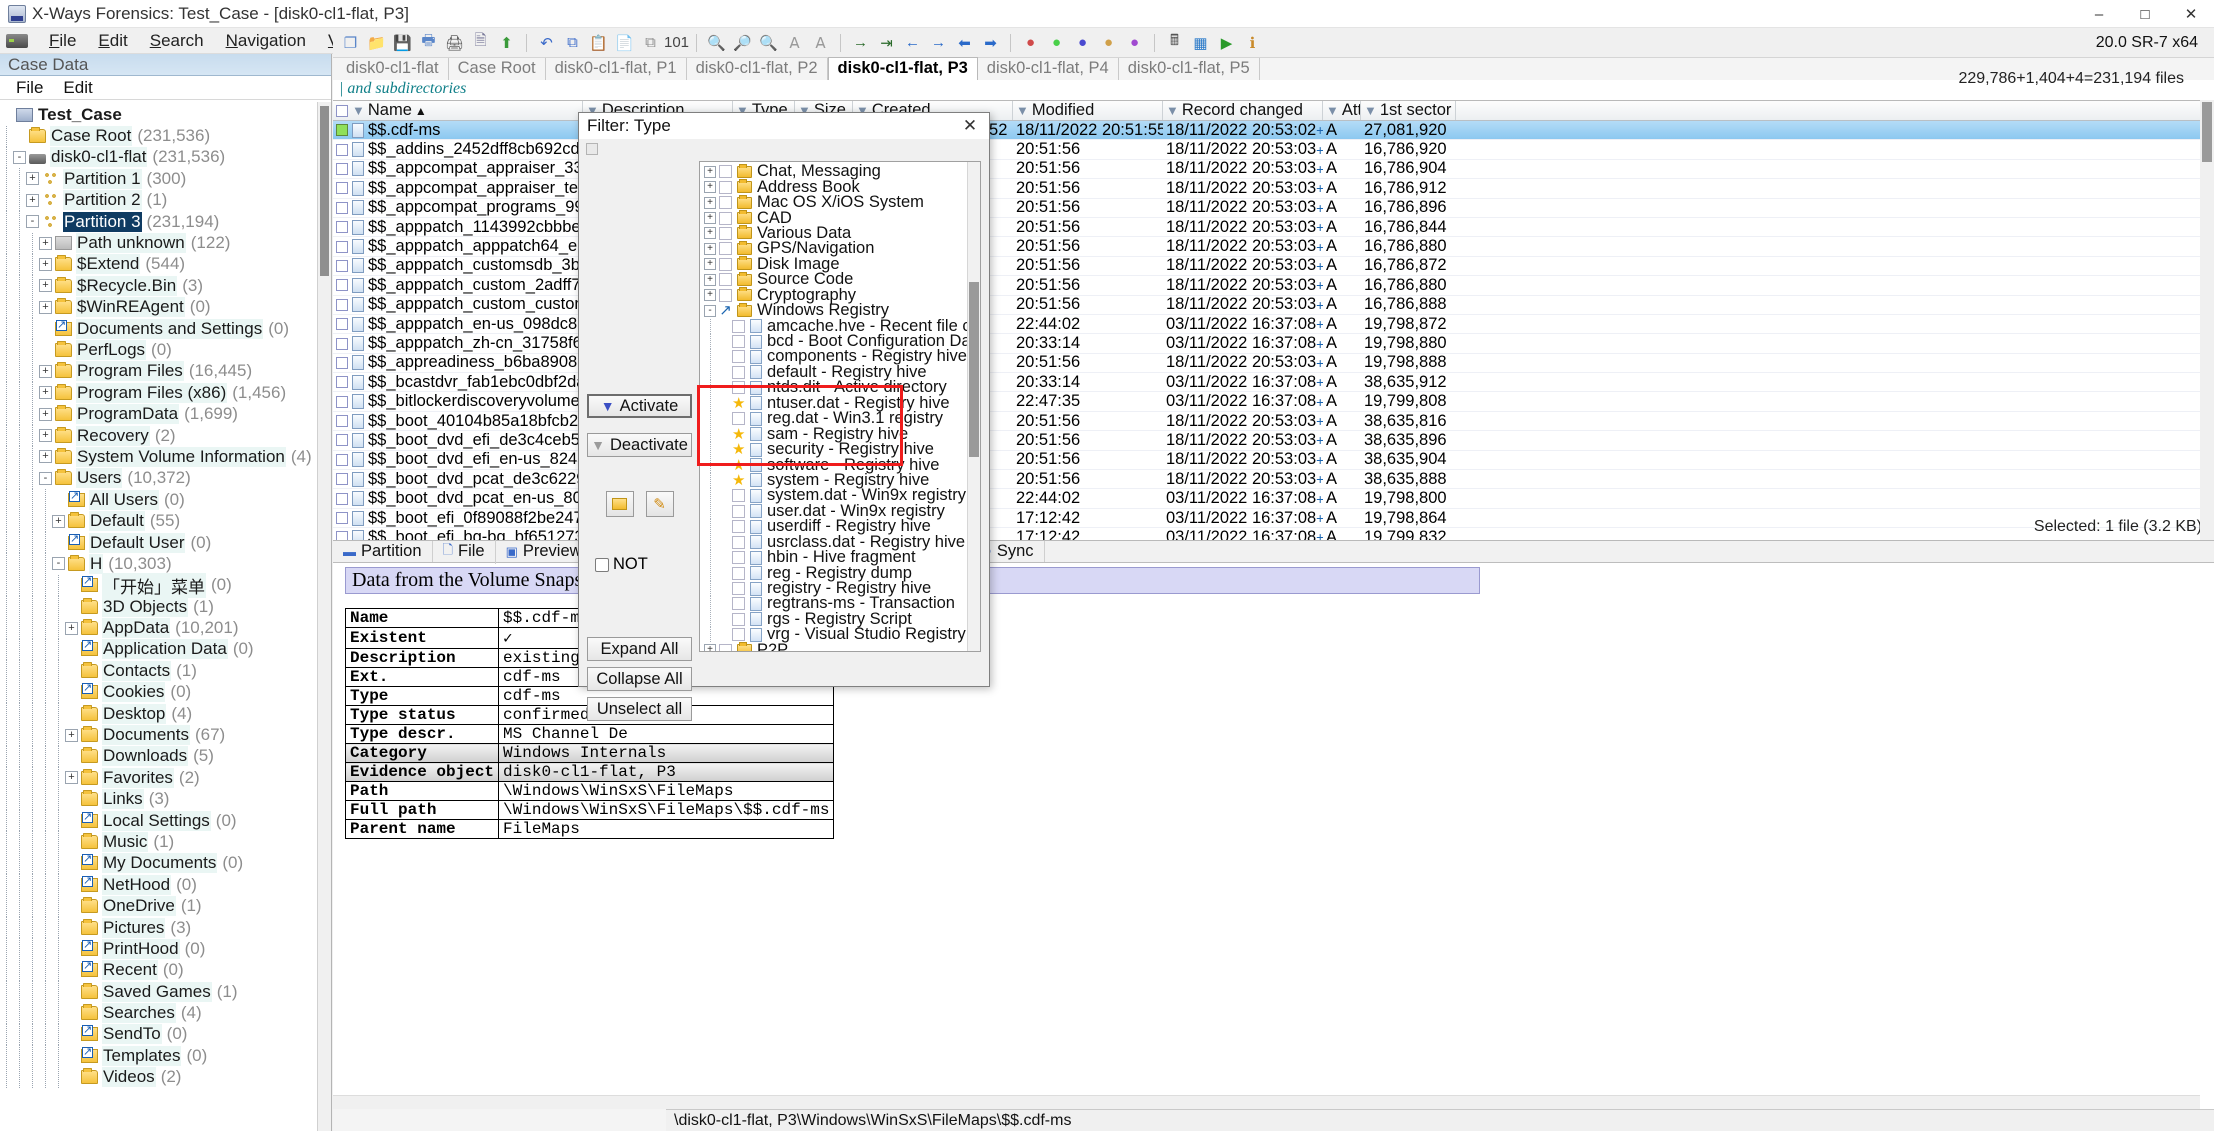  What do you see at coordinates (158, 179) in the screenshot?
I see `case-tree-item: + Partition 1 (300)` at bounding box center [158, 179].